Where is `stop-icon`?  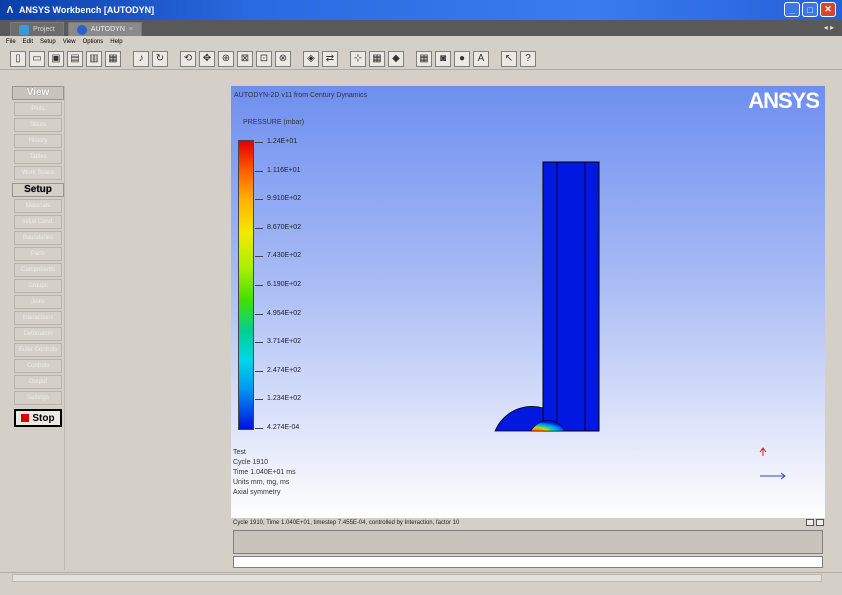 stop-icon is located at coordinates (25, 418).